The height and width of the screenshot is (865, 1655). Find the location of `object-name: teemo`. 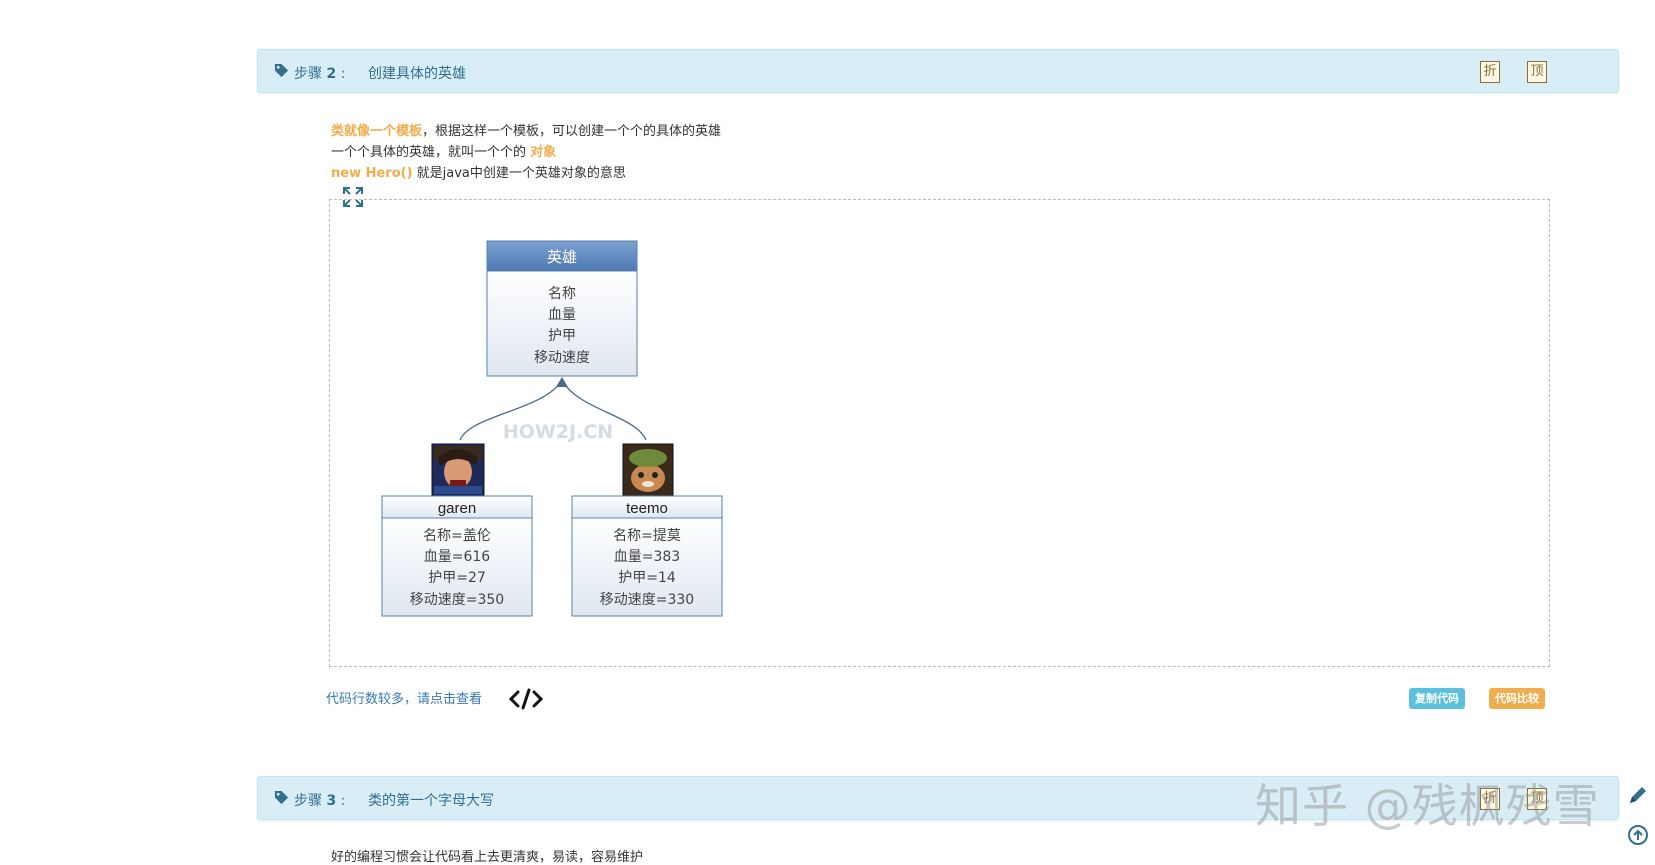

object-name: teemo is located at coordinates (647, 508).